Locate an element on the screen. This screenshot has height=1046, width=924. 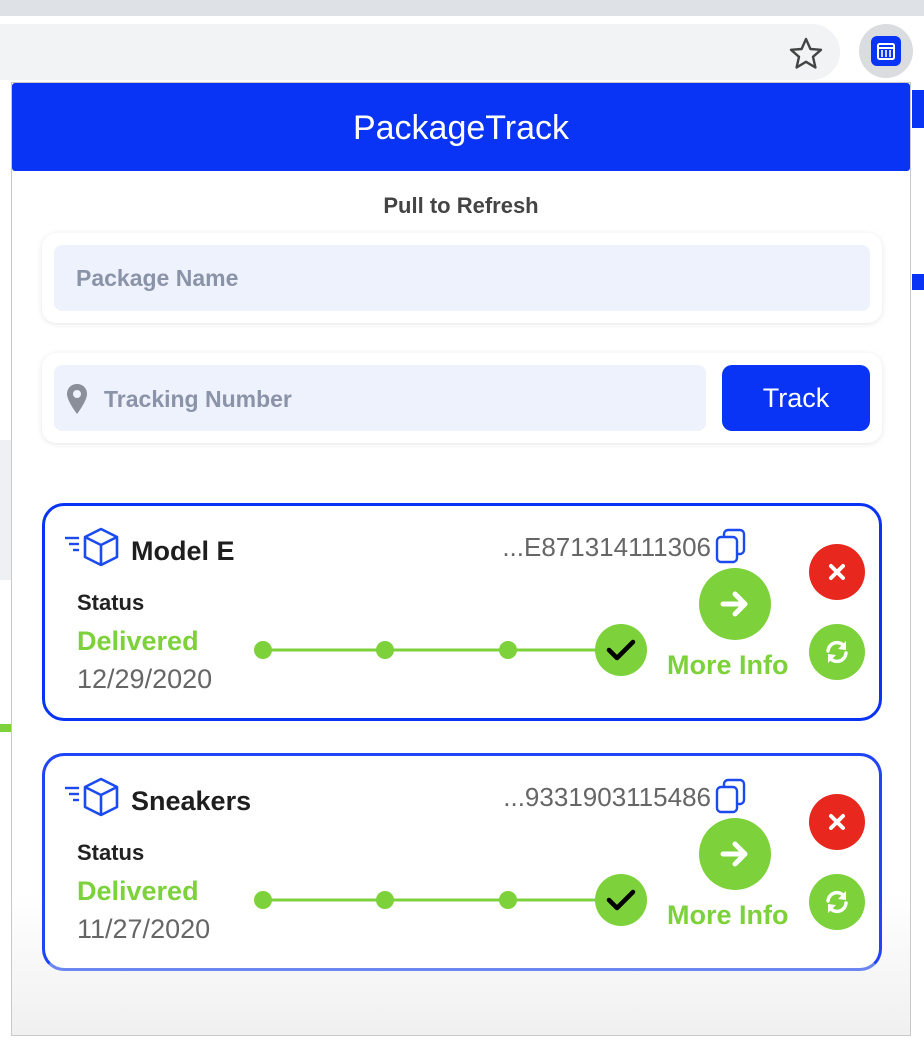
status-date: 11/27/2020 is located at coordinates (144, 929).